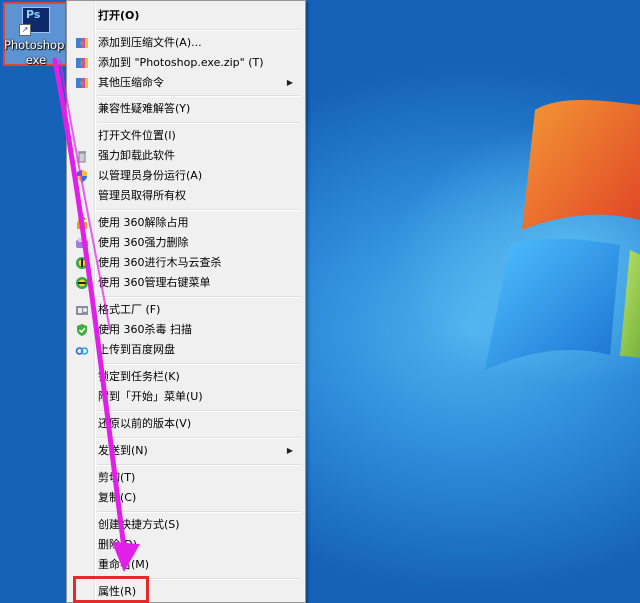 This screenshot has height=603, width=640. Describe the element at coordinates (154, 282) in the screenshot. I see `menu-item-label: 使用 360管理右键菜单` at that location.